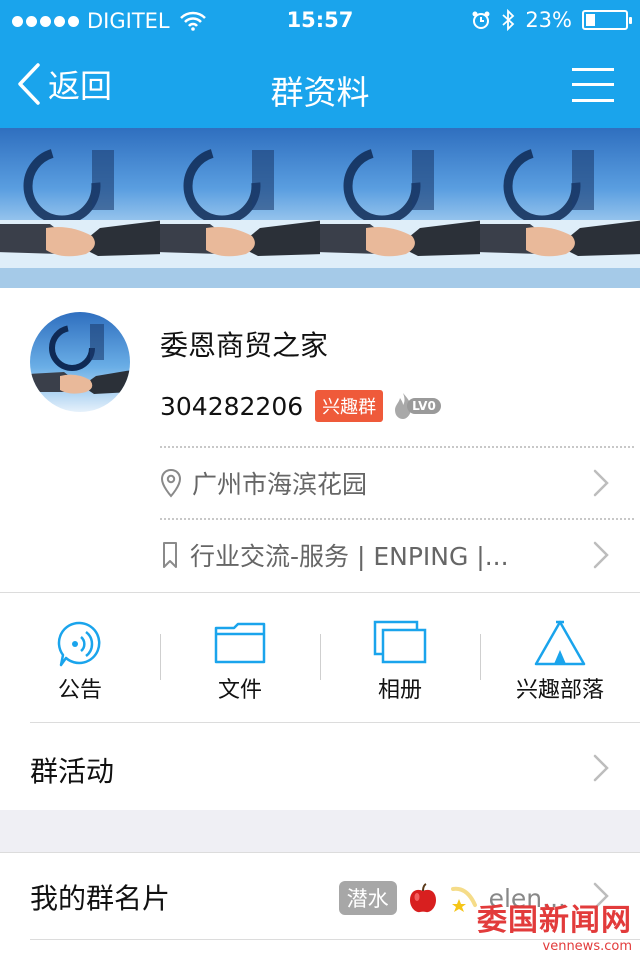 Image resolution: width=640 pixels, height=960 pixels. Describe the element at coordinates (320, 831) in the screenshot. I see `section-gap` at that location.